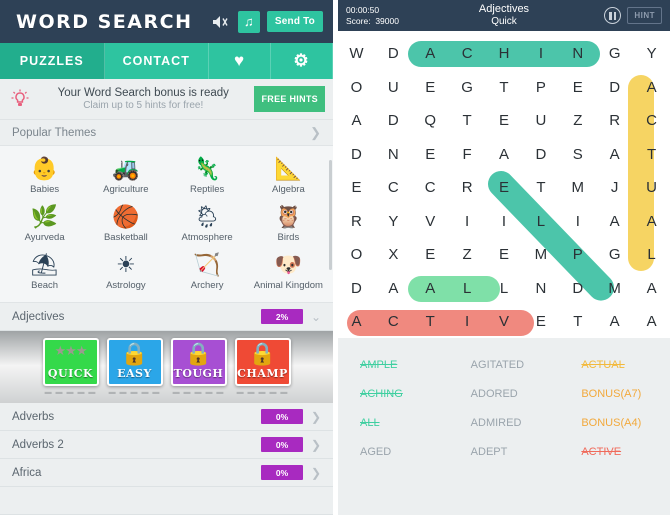 Image resolution: width=670 pixels, height=515 pixels. Describe the element at coordinates (44, 274) in the screenshot. I see `theme-beach: ⛱ Beach` at that location.